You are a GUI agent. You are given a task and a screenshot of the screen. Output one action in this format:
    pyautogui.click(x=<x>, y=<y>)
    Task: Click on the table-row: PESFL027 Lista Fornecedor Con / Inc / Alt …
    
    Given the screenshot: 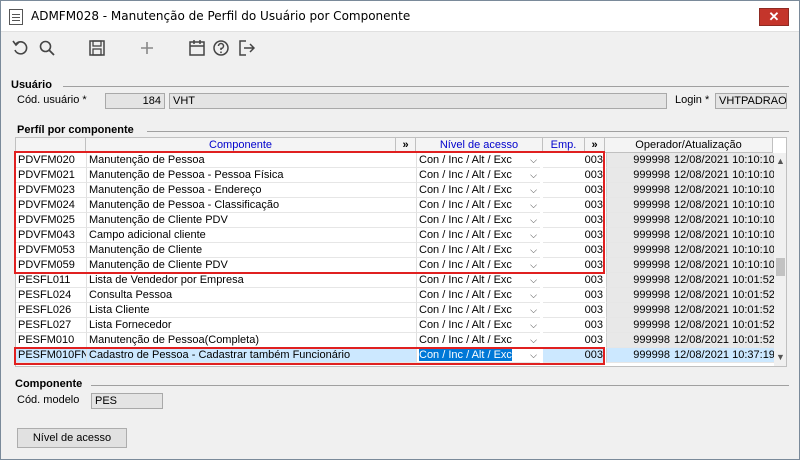 What is the action you would take?
    pyautogui.click(x=395, y=325)
    